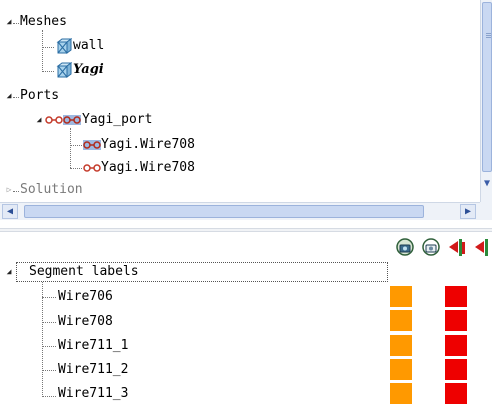 The image size is (492, 404). What do you see at coordinates (43, 22) in the screenshot?
I see `tree-node-meshes: Meshes` at bounding box center [43, 22].